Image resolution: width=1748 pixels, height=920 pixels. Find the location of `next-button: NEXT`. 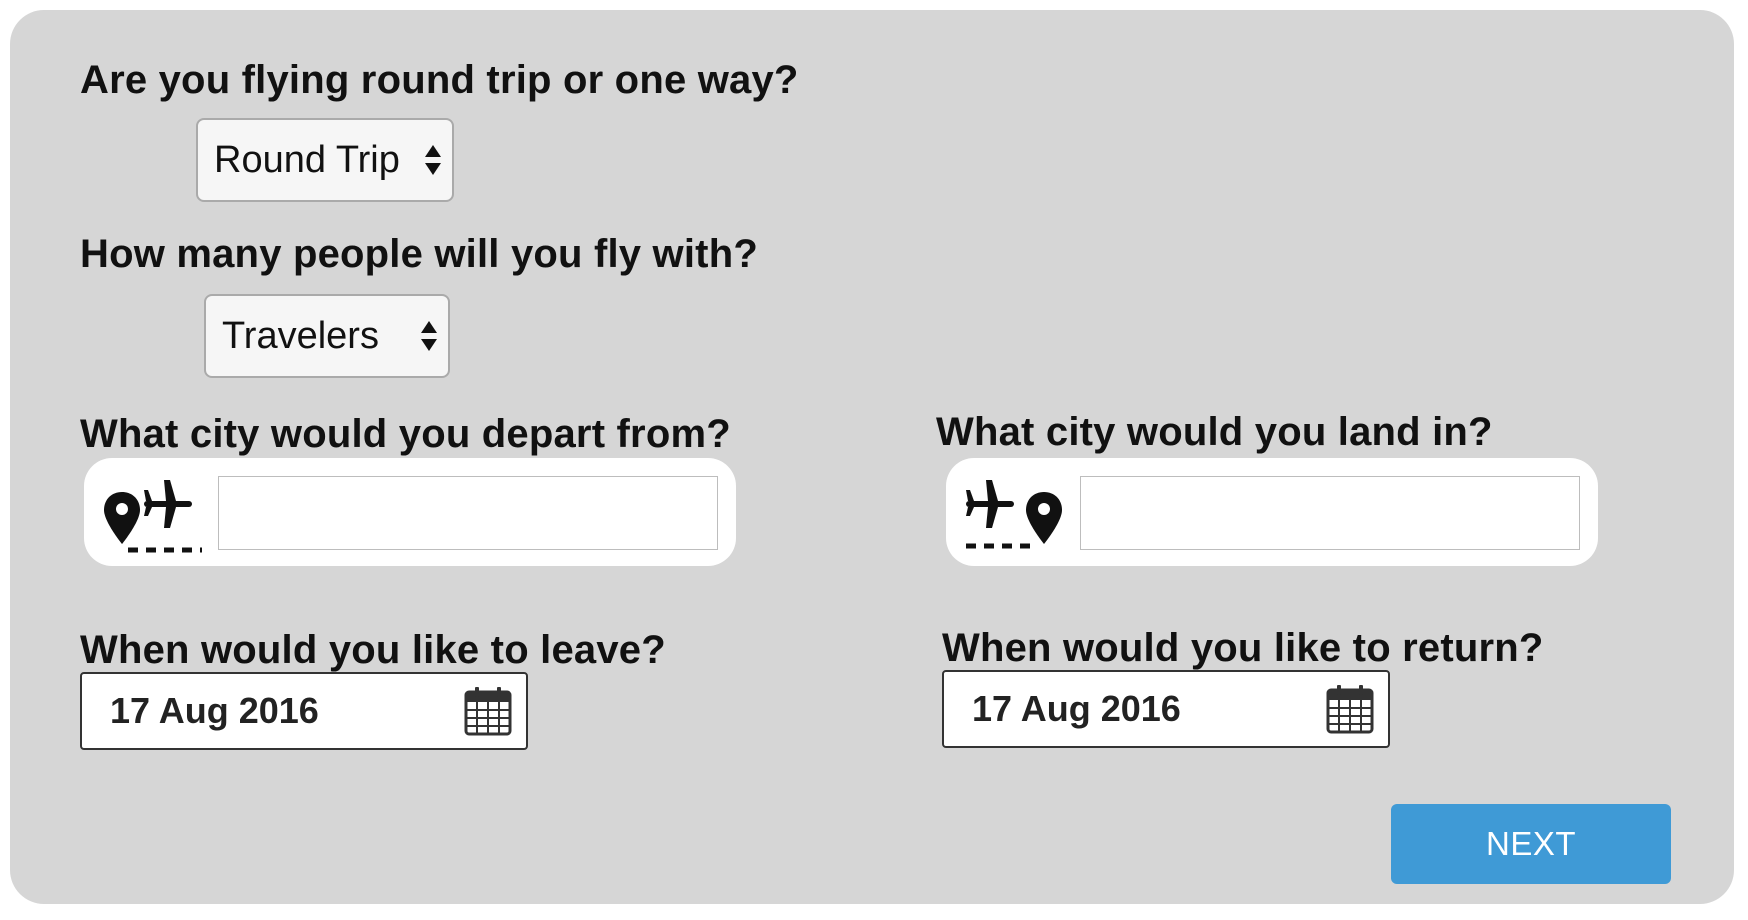

next-button: NEXT is located at coordinates (1531, 844).